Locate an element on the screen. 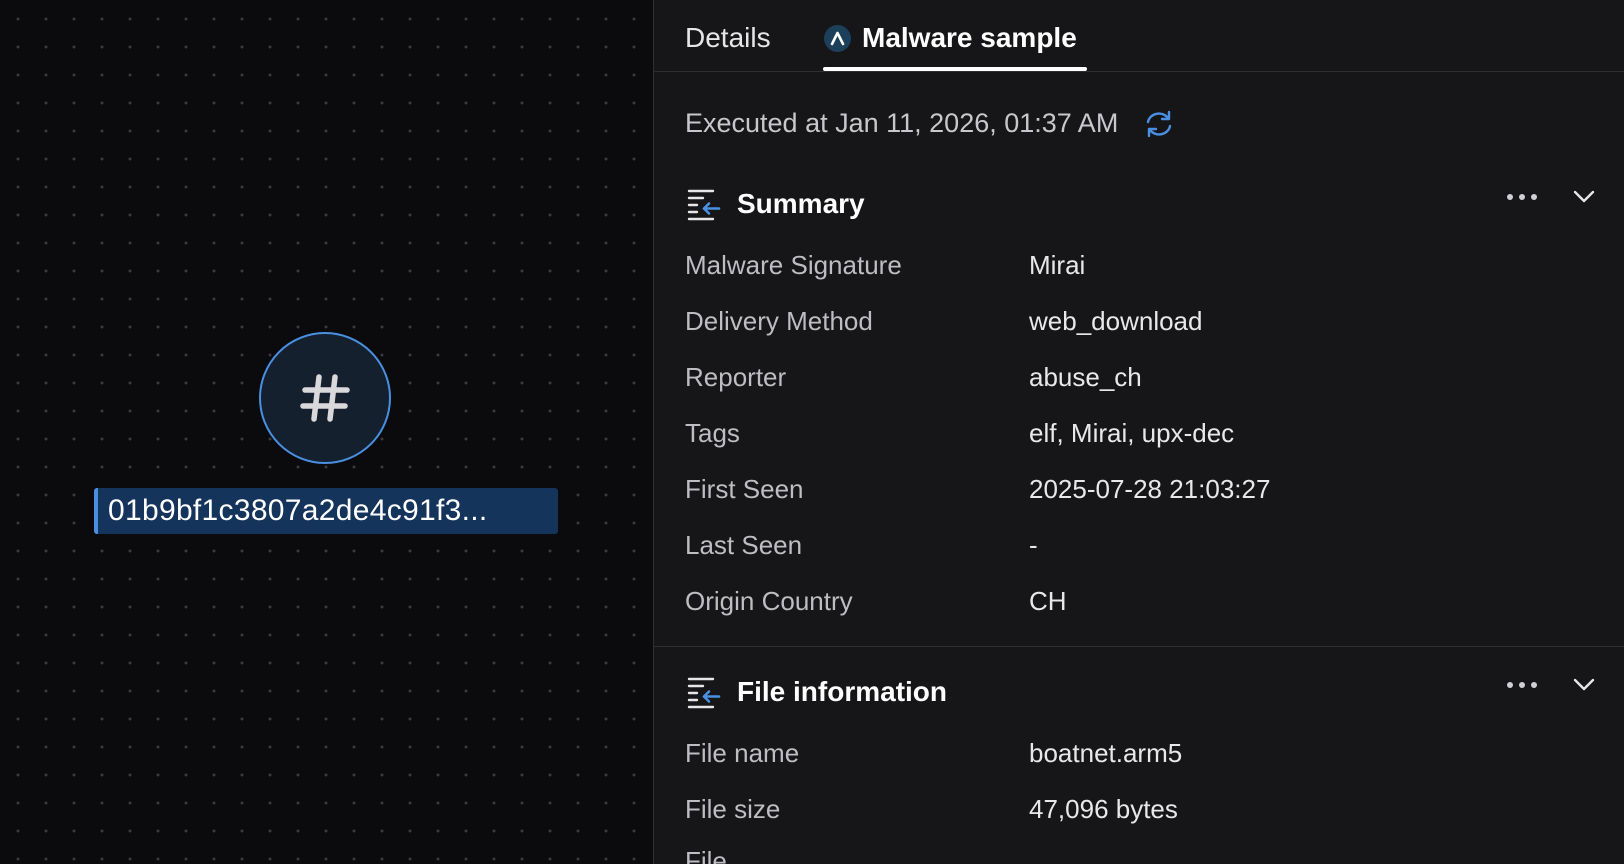  summary-section-header: Summary is located at coordinates (1140, 204).